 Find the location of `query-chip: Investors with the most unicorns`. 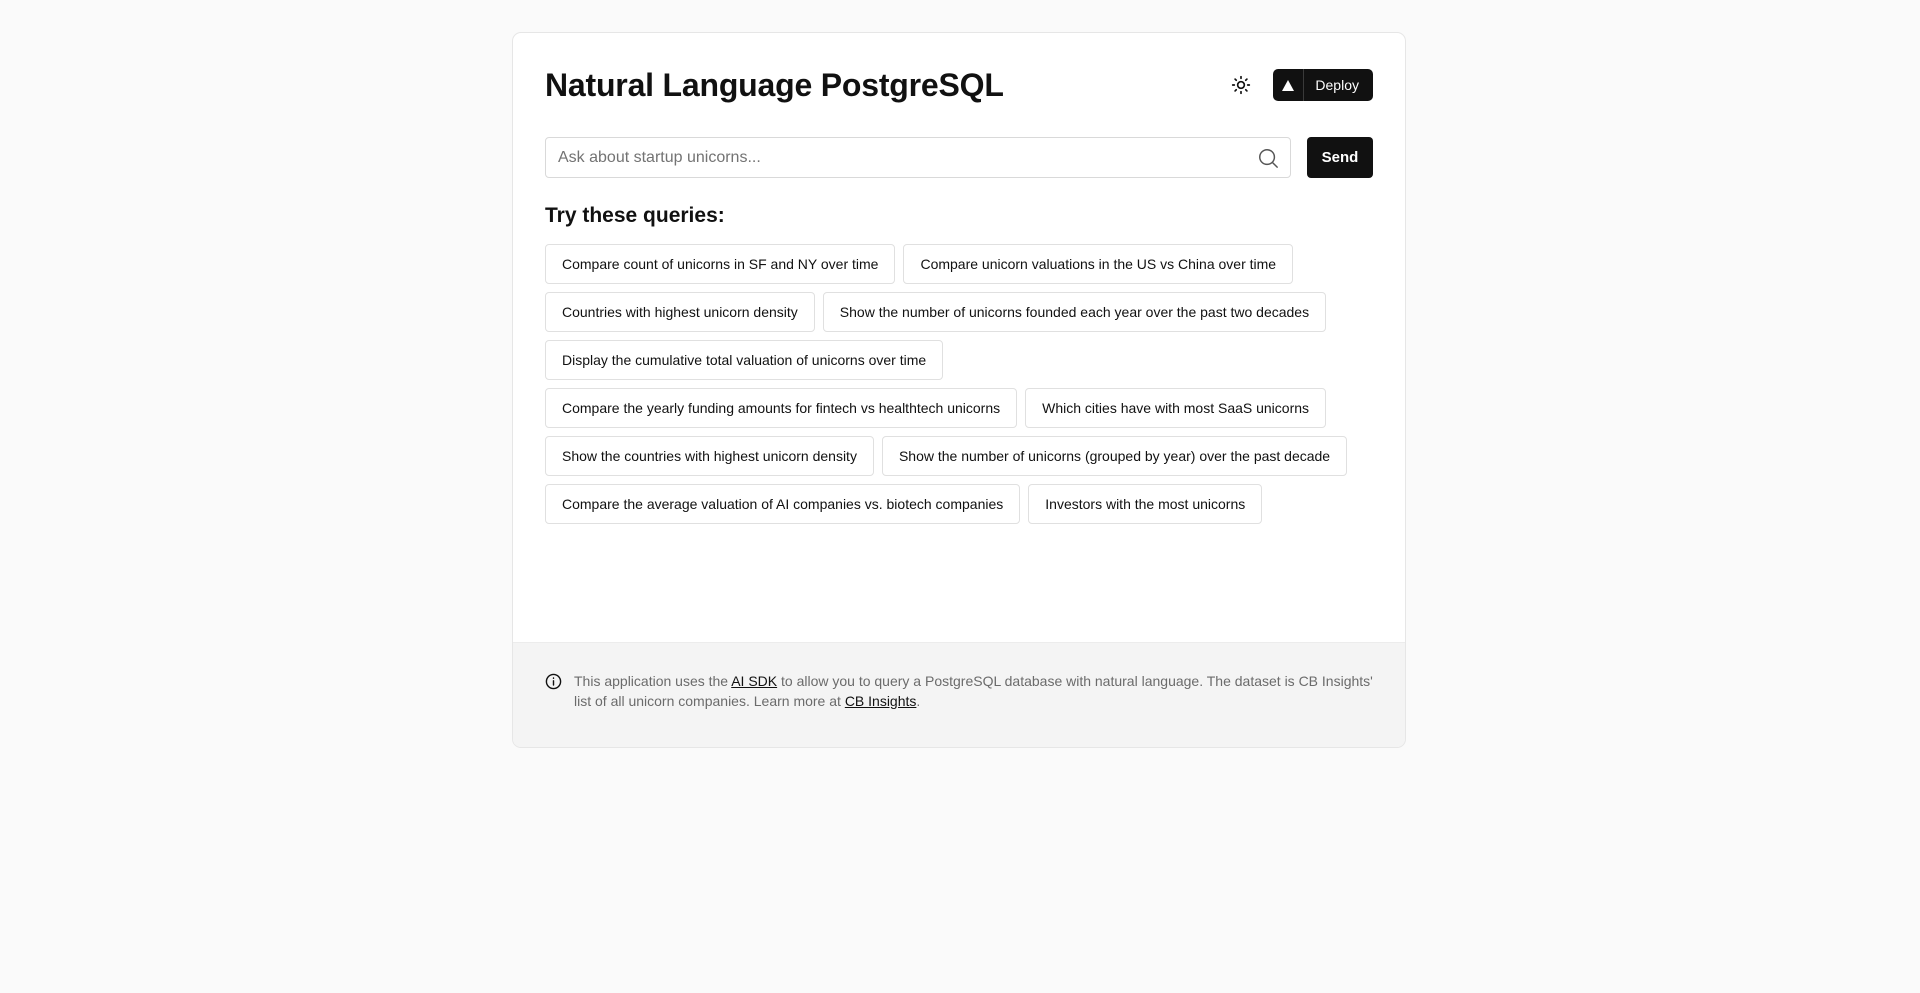

query-chip: Investors with the most unicorns is located at coordinates (1145, 504).